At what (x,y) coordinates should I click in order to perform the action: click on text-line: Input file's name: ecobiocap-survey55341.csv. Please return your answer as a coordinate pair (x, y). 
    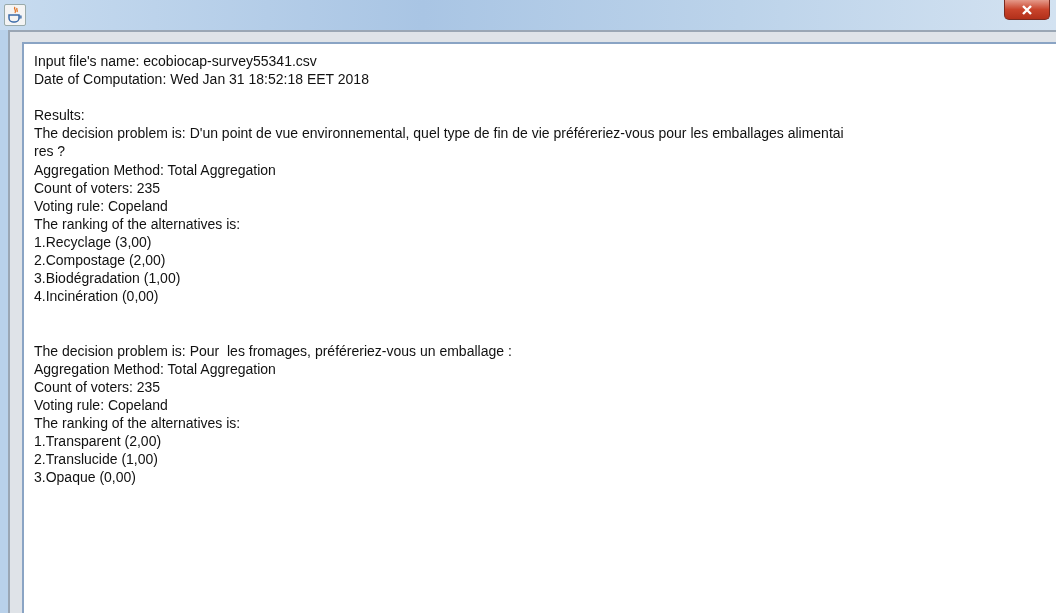
    Looking at the image, I should click on (176, 61).